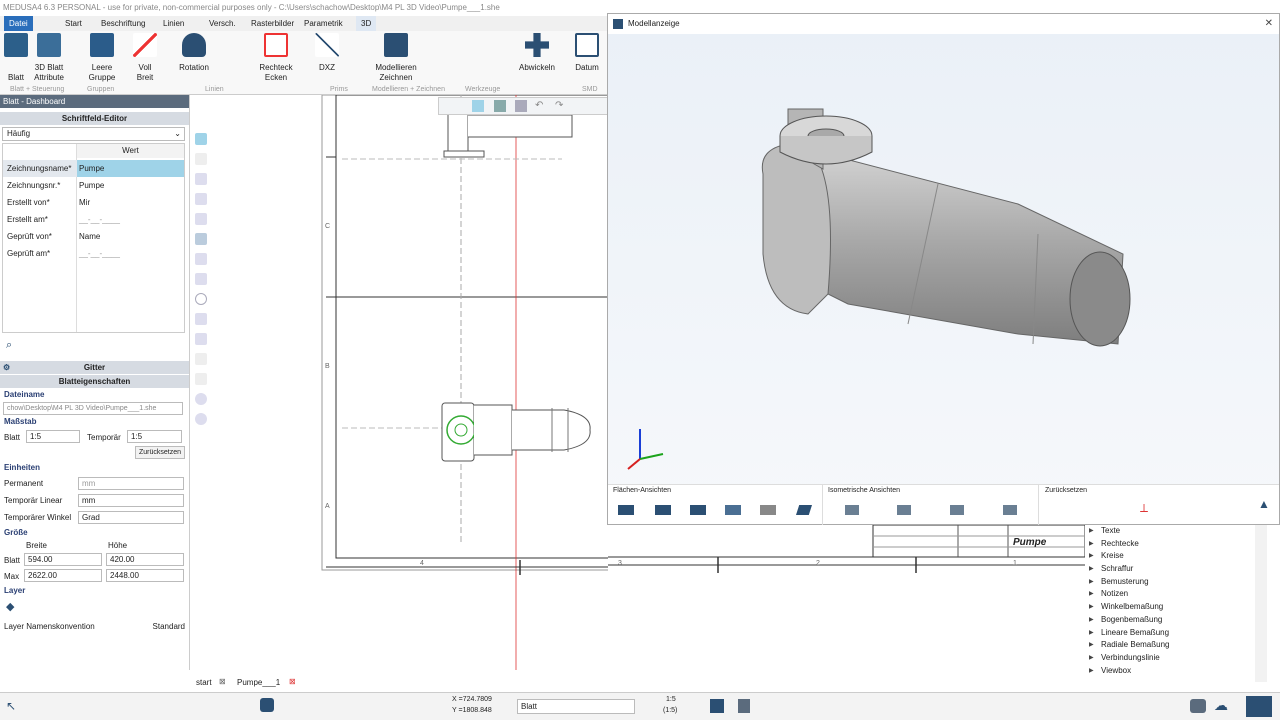  Describe the element at coordinates (733, 510) in the screenshot. I see `top-view-icon` at that location.